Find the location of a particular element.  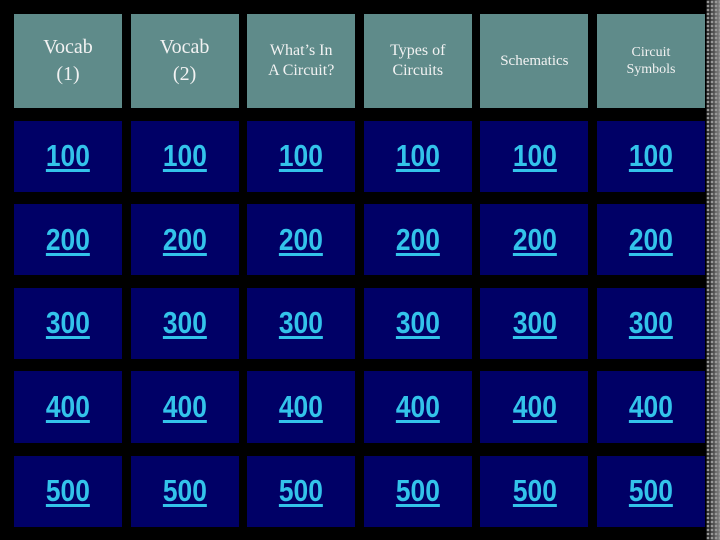

category-header: Vocab (1) is located at coordinates (68, 61).